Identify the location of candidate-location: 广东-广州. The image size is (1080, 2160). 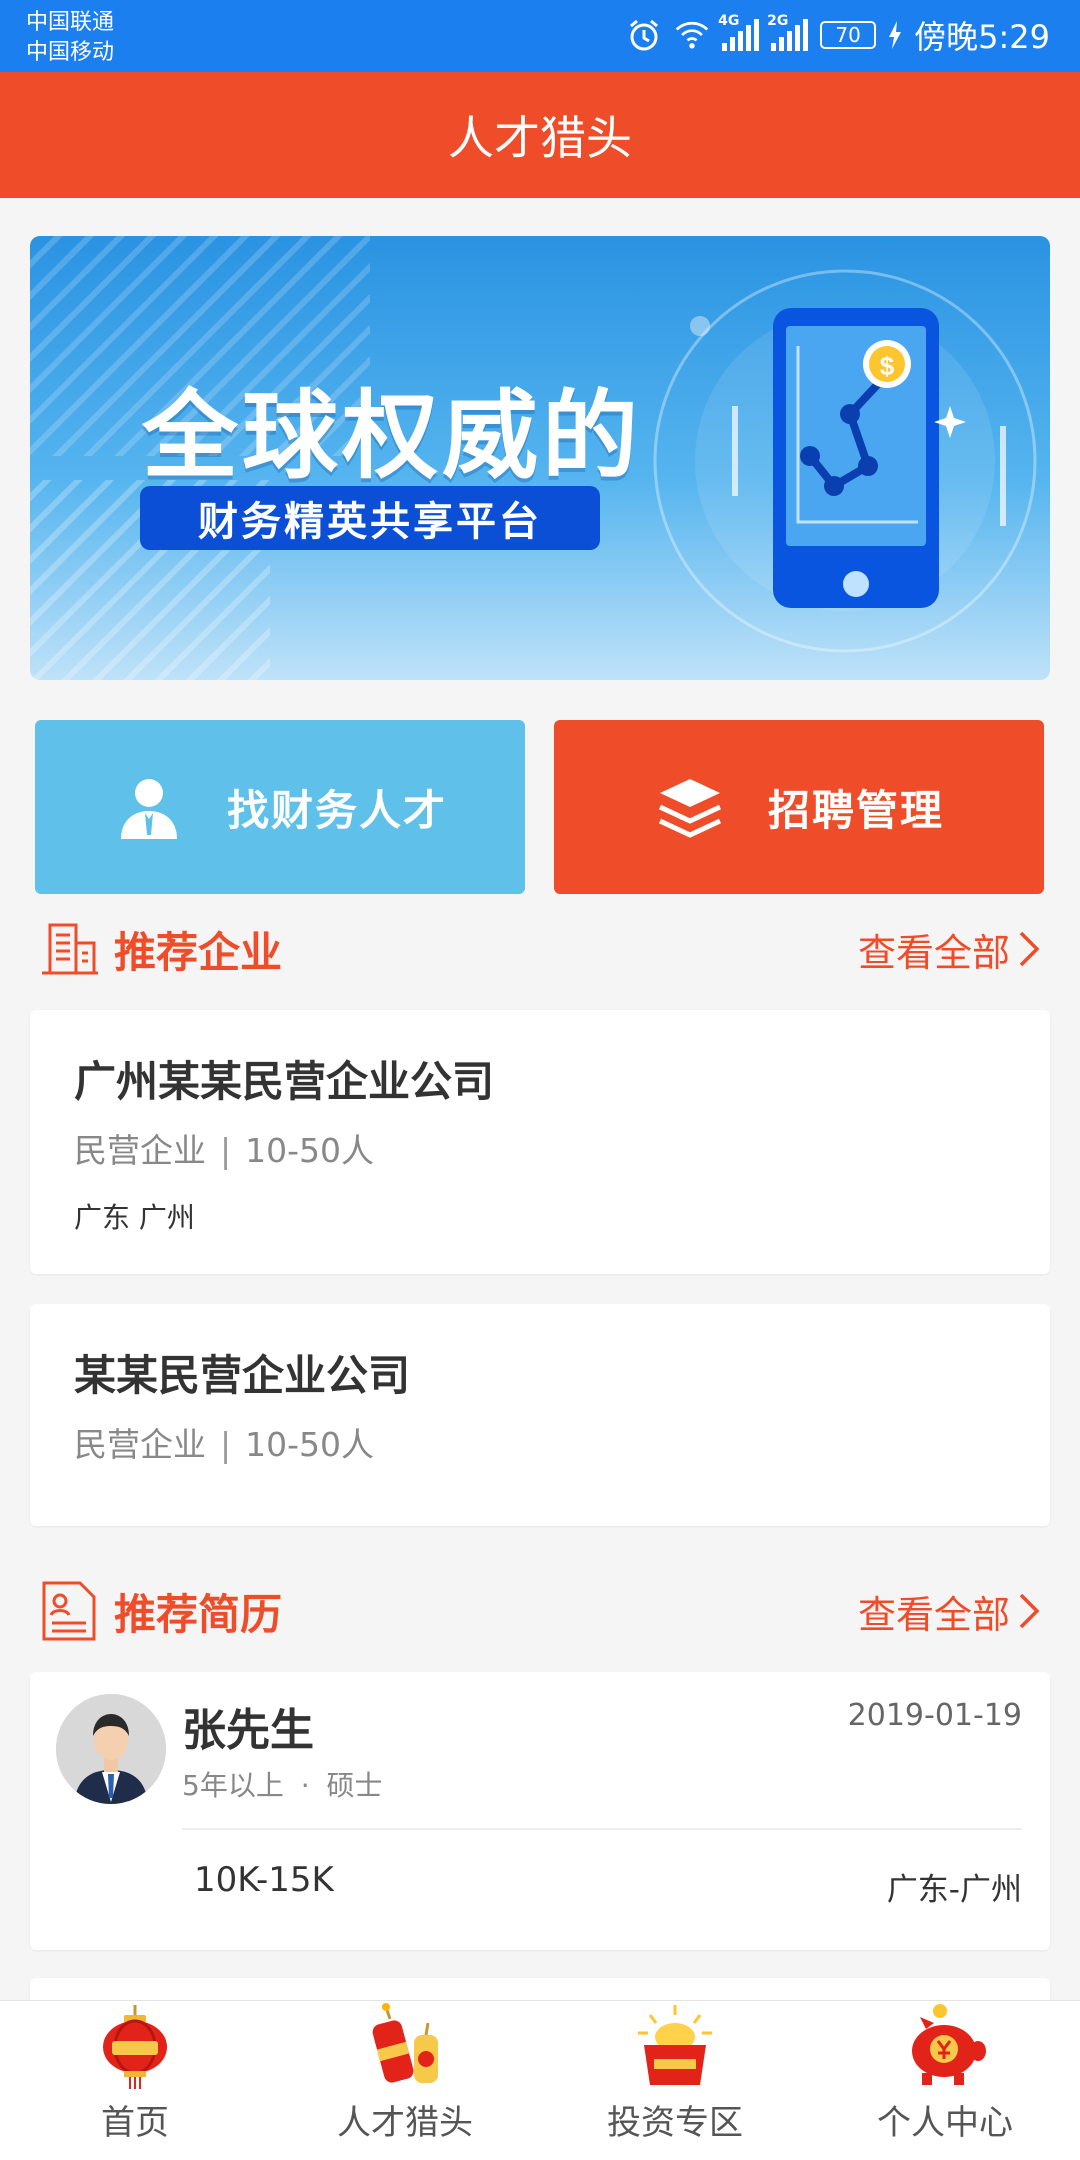
(954, 1890).